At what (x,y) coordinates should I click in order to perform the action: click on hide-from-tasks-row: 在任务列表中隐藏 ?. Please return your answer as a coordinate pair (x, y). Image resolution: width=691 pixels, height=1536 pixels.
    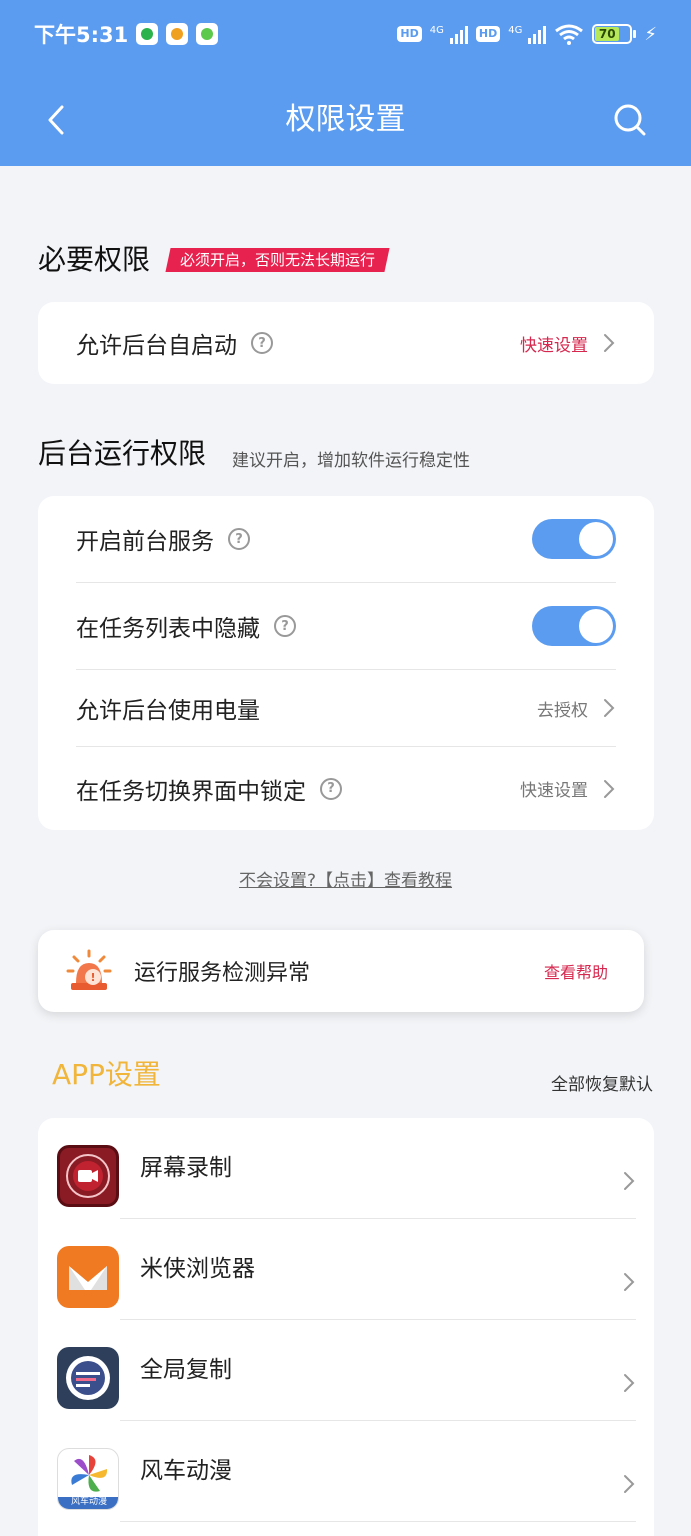
    Looking at the image, I should click on (346, 626).